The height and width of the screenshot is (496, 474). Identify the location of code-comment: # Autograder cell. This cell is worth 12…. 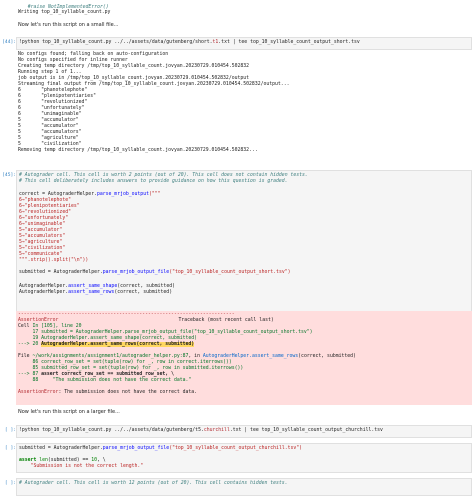
(153, 483).